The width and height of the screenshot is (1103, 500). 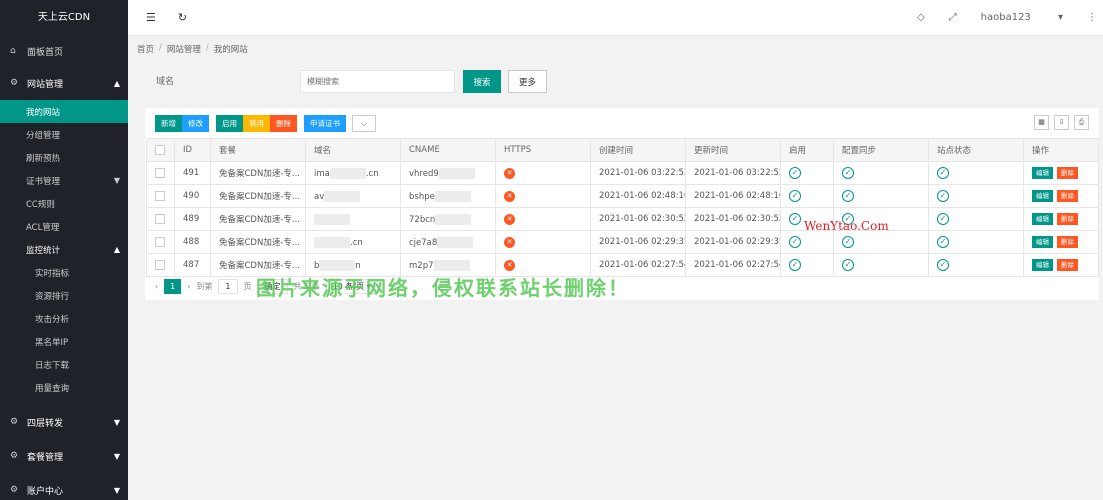 What do you see at coordinates (64, 51) in the screenshot?
I see `nav-dashboard: ⌂ 面板首页` at bounding box center [64, 51].